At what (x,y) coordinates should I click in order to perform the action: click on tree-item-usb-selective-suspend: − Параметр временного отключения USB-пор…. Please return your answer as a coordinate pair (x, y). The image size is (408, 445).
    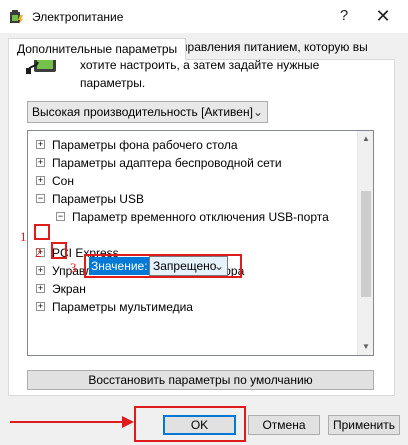
    Looking at the image, I should click on (206, 217).